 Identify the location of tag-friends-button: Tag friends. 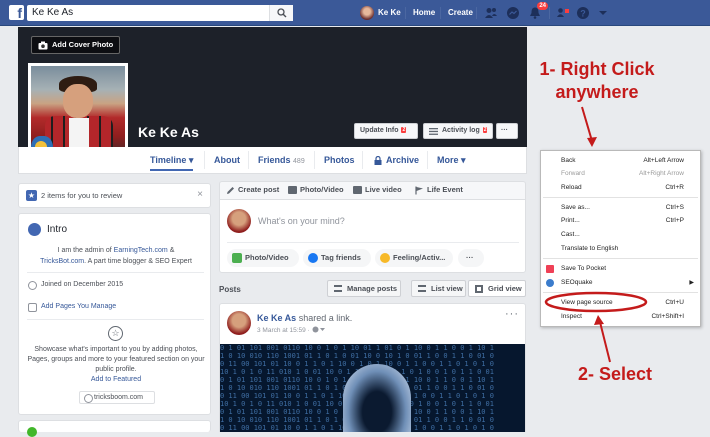
(337, 258).